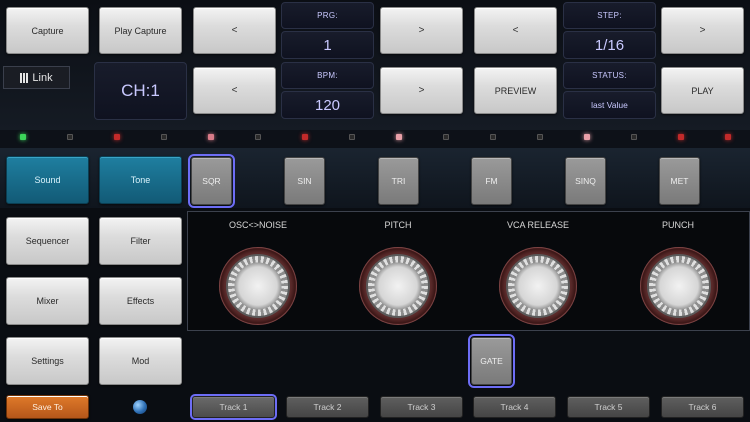 The image size is (750, 422). I want to click on sound-button: Sound, so click(47, 180).